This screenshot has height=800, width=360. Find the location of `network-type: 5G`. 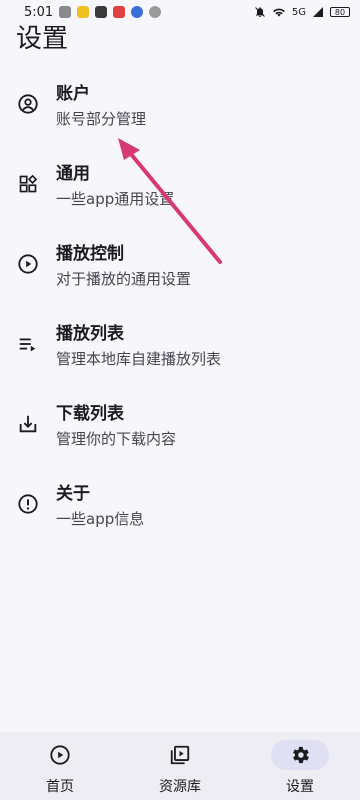

network-type: 5G is located at coordinates (298, 12).